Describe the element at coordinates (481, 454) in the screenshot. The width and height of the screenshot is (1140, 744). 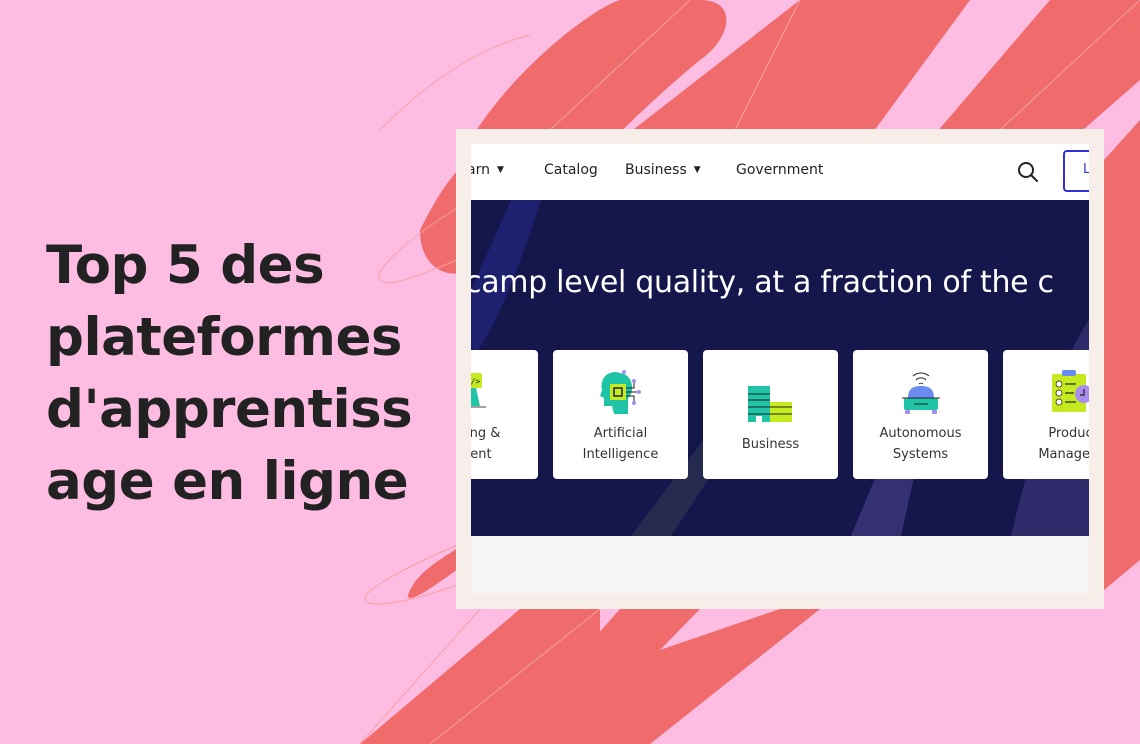
I see `category-label: pment` at that location.